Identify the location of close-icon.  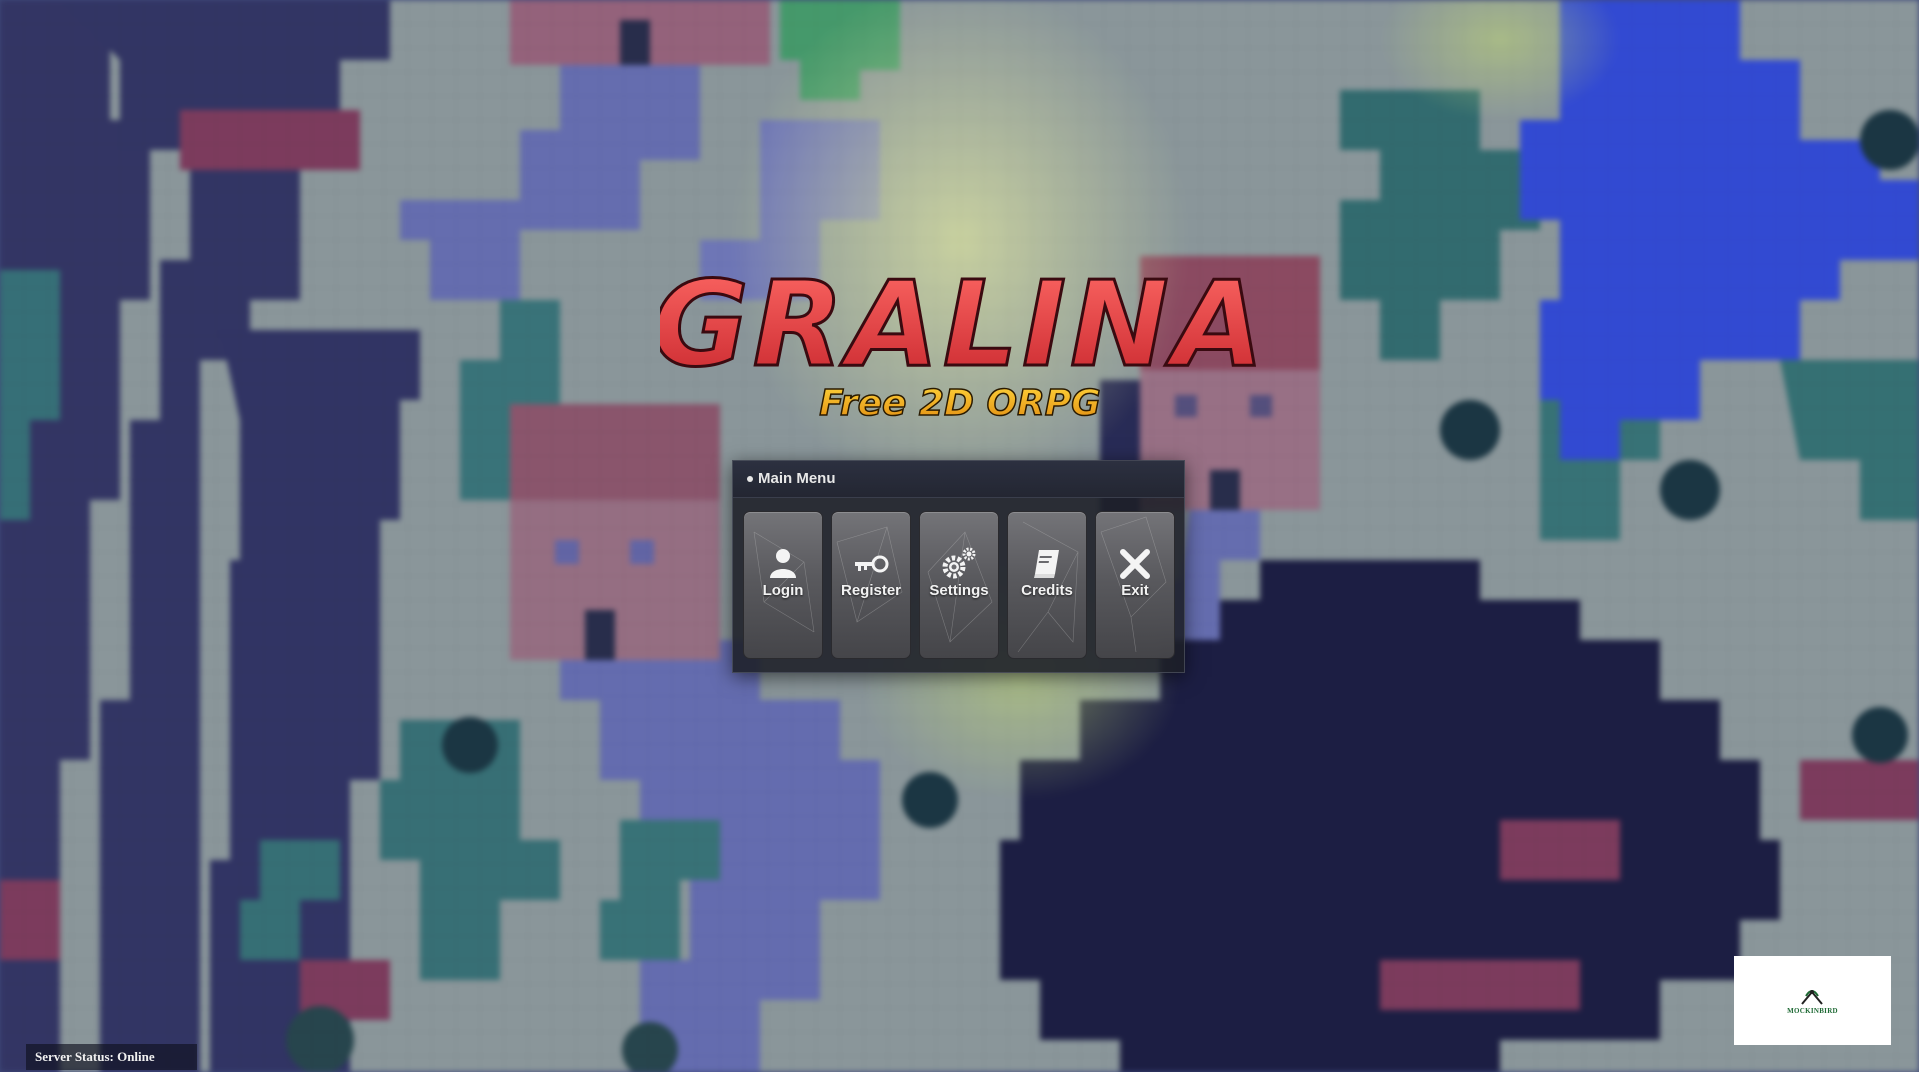
(1135, 564).